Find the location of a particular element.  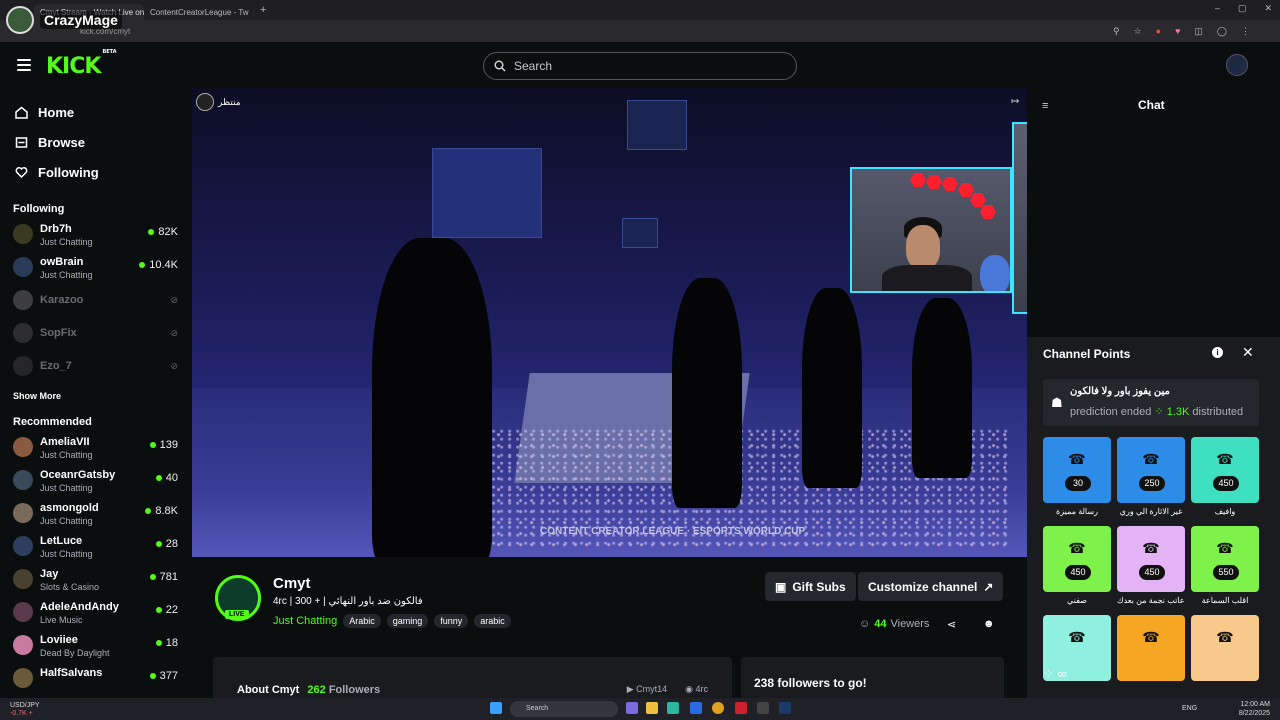

close-window-button: ✕ is located at coordinates (1268, 8).